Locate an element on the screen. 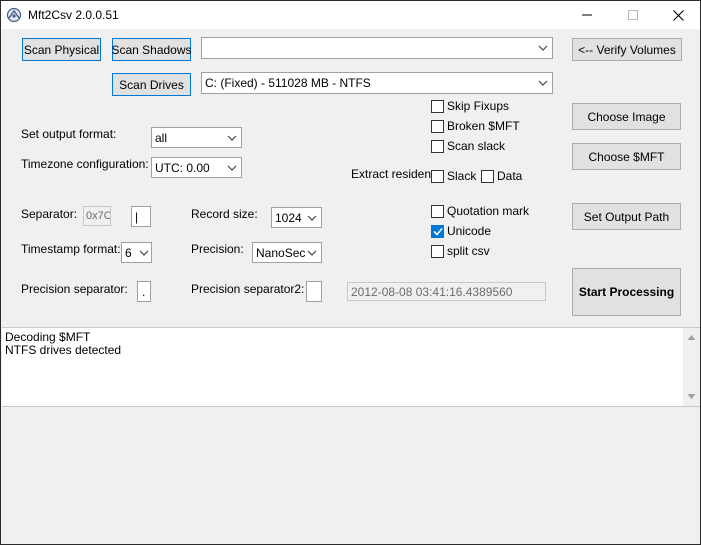  extract-resident-label: Extract resident: is located at coordinates (394, 174).